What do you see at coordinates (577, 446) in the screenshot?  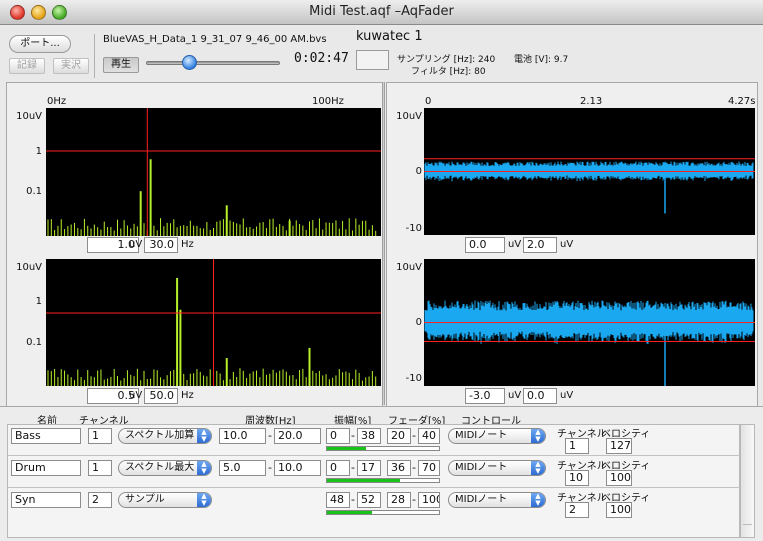 I see `row-midi-channel-field: 1` at bounding box center [577, 446].